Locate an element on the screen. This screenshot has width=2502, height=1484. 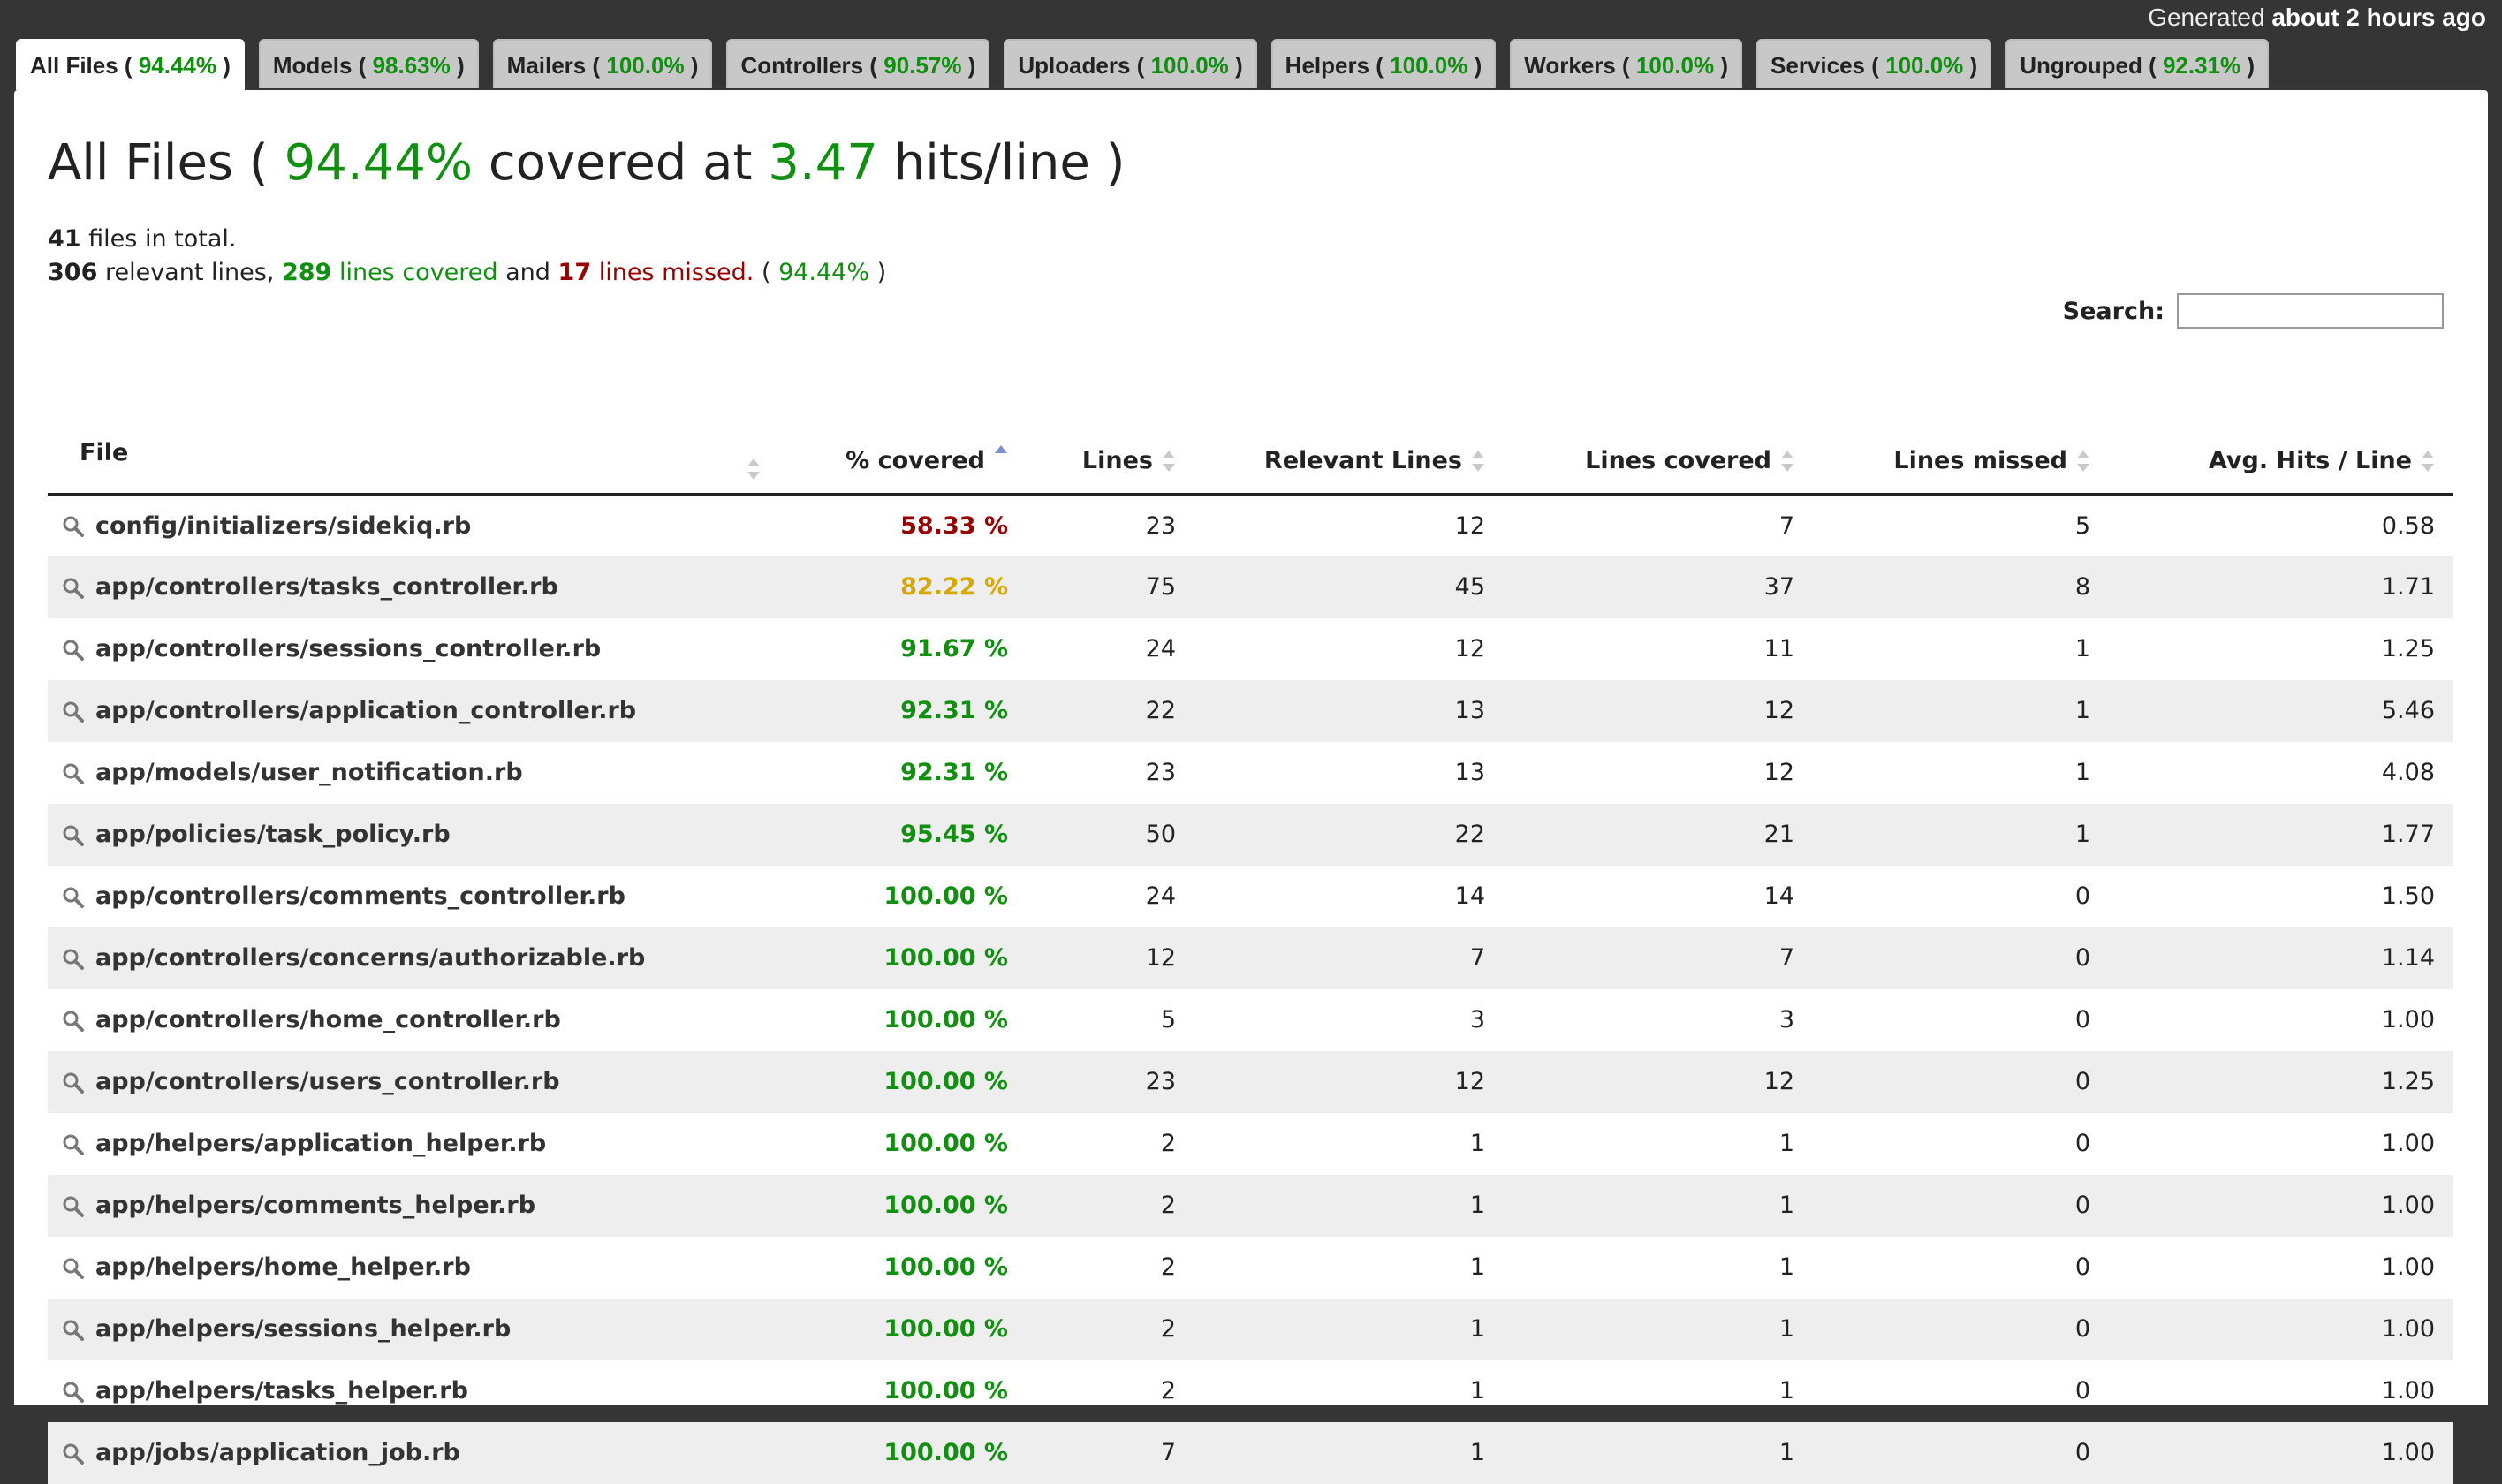
search-box: Search: is located at coordinates (2253, 311).